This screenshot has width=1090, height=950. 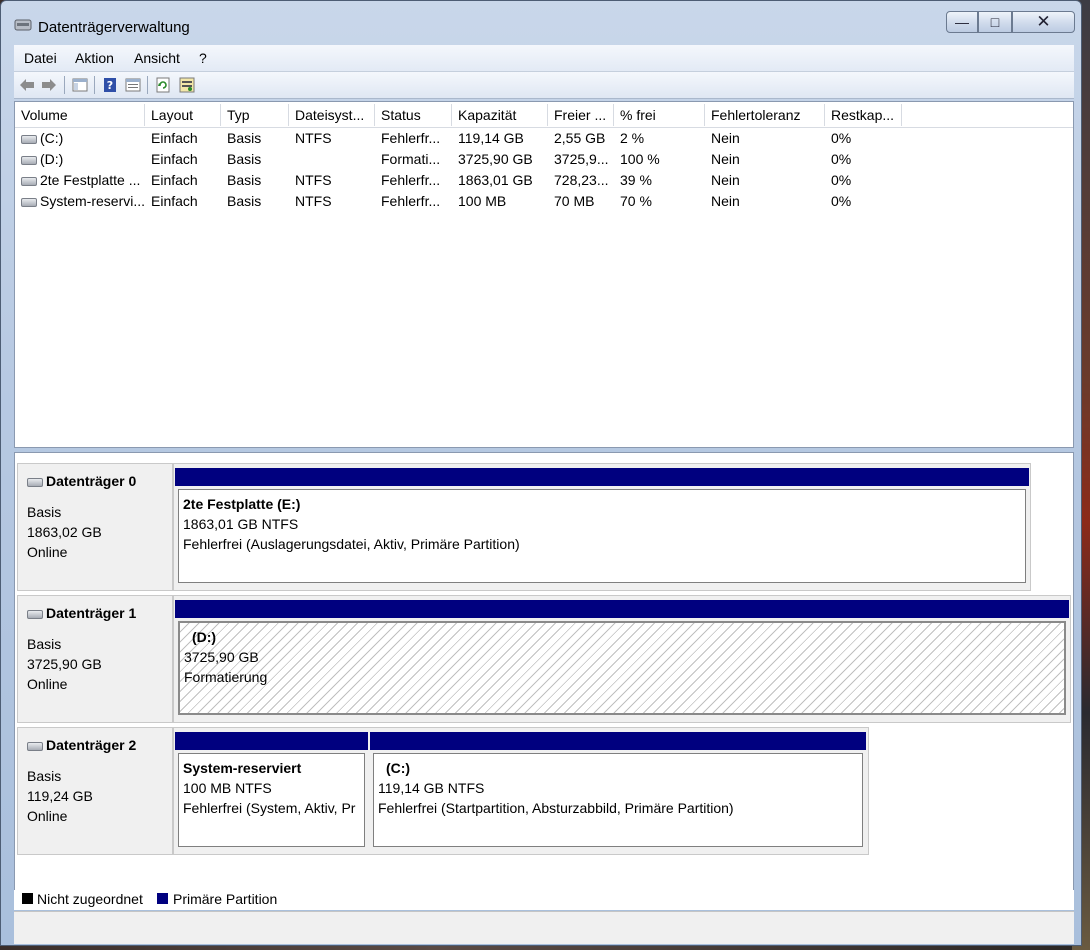 What do you see at coordinates (187, 85) in the screenshot?
I see `rescan-disks-icon` at bounding box center [187, 85].